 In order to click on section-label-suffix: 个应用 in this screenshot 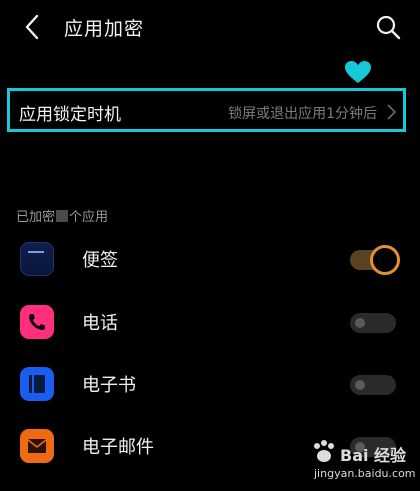, I will do `click(89, 217)`.